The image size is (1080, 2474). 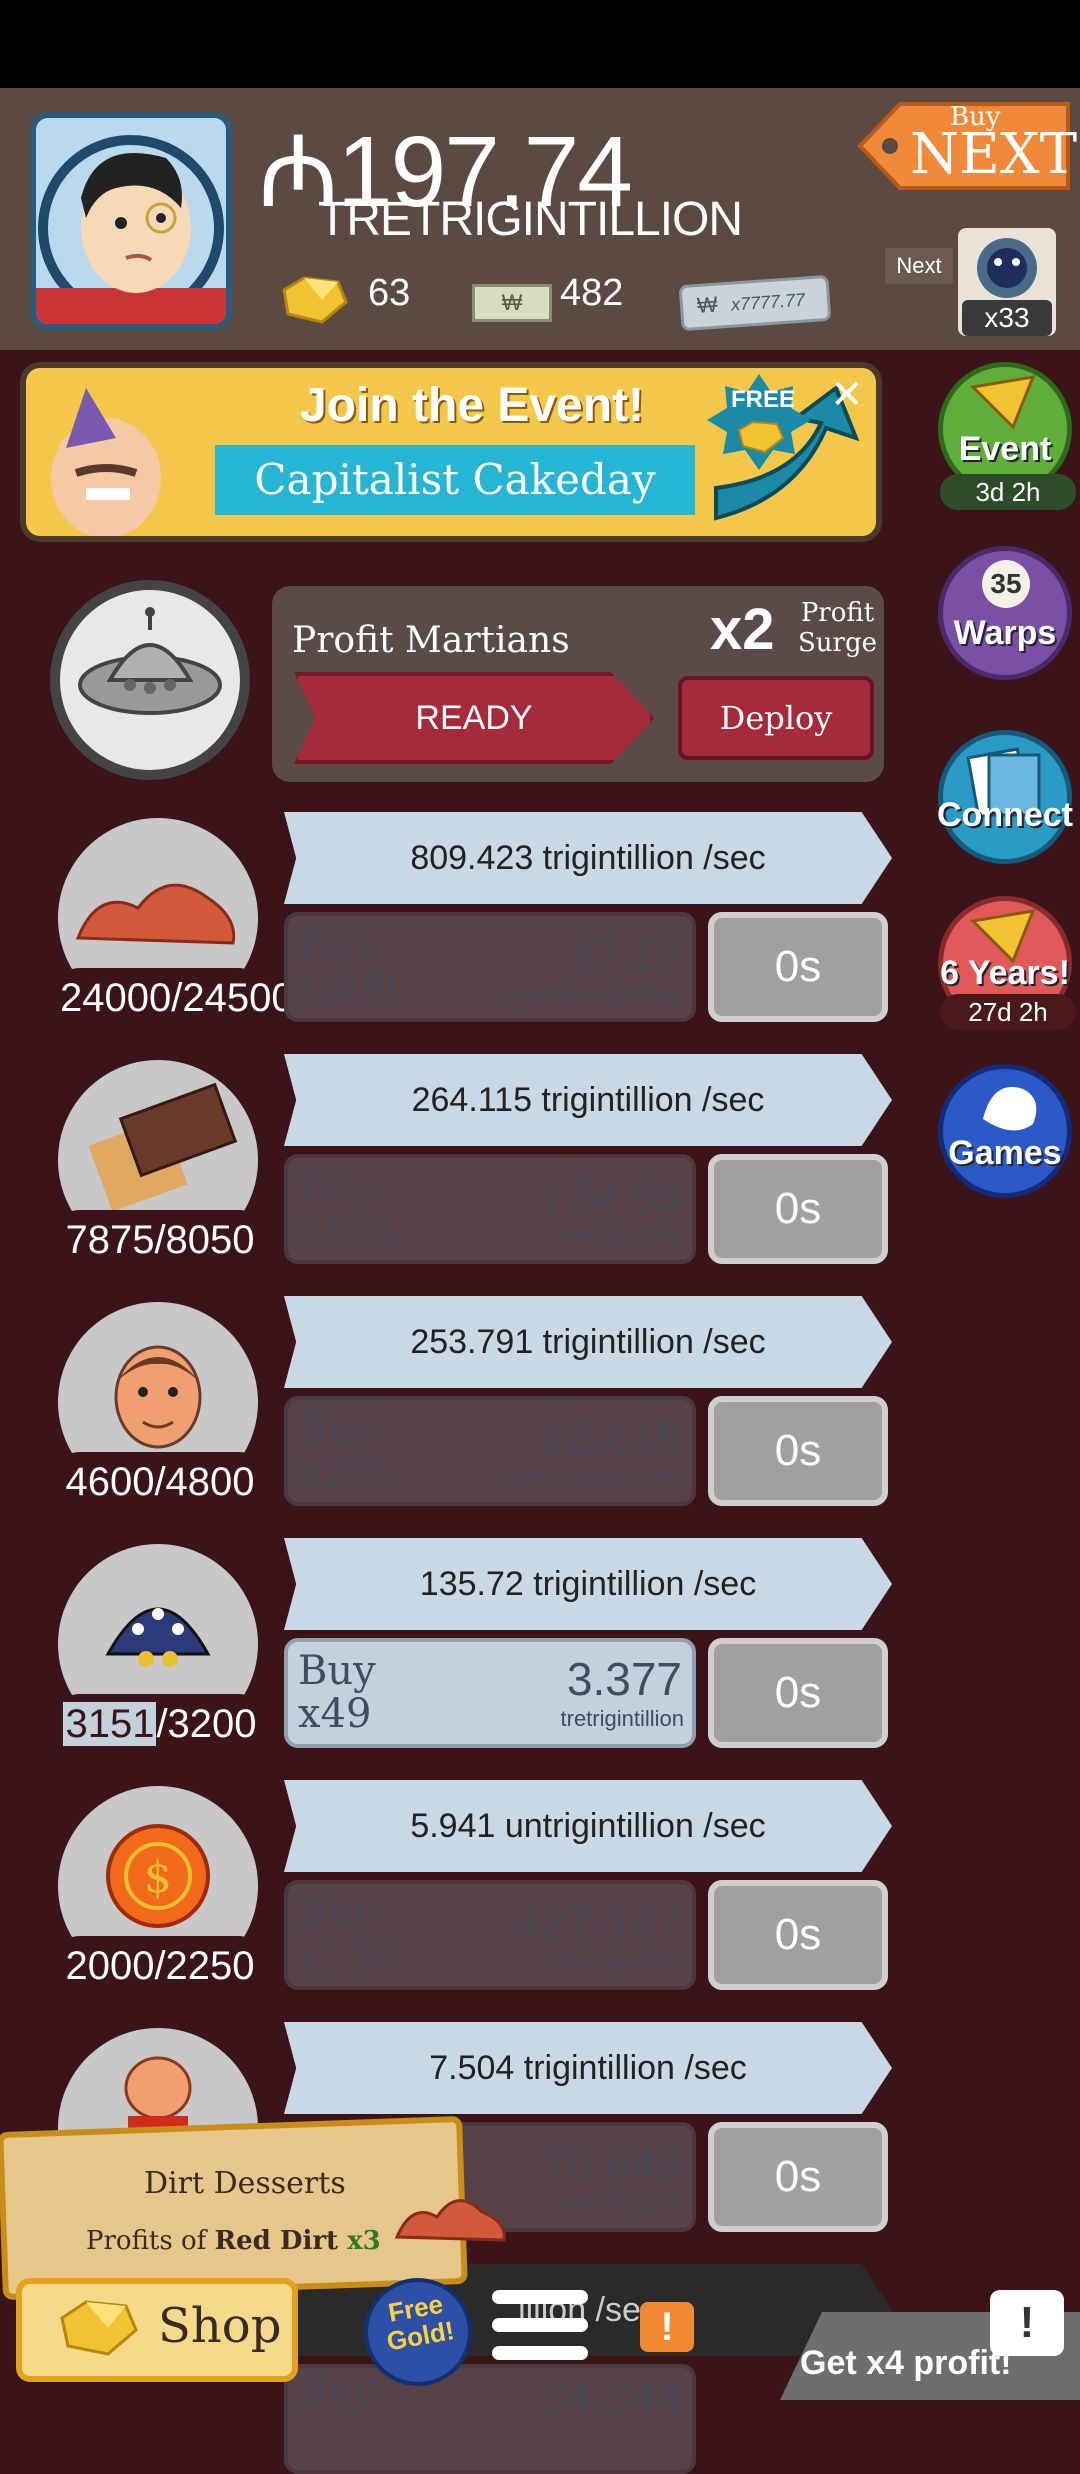 What do you see at coordinates (598, 1921) in the screenshot?
I see `buy-price: 422.187` at bounding box center [598, 1921].